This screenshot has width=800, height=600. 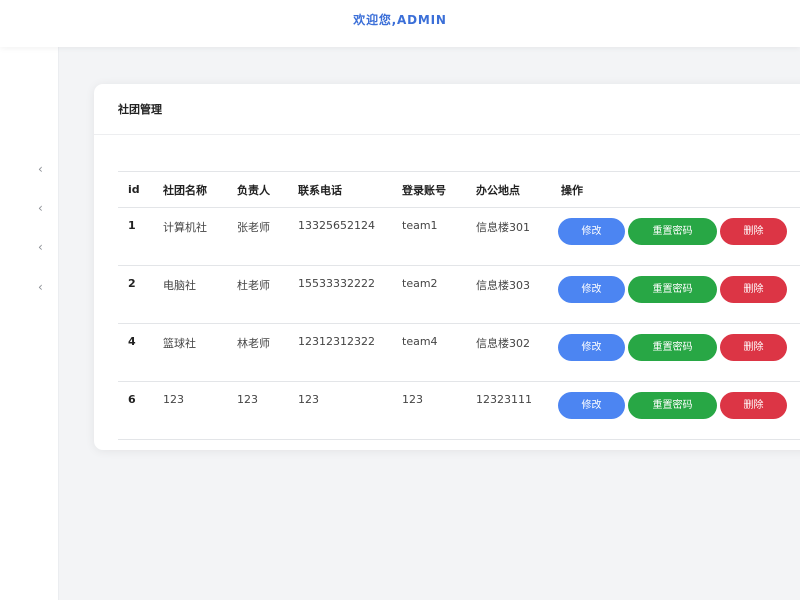 What do you see at coordinates (429, 236) in the screenshot?
I see `cell-account: team1` at bounding box center [429, 236].